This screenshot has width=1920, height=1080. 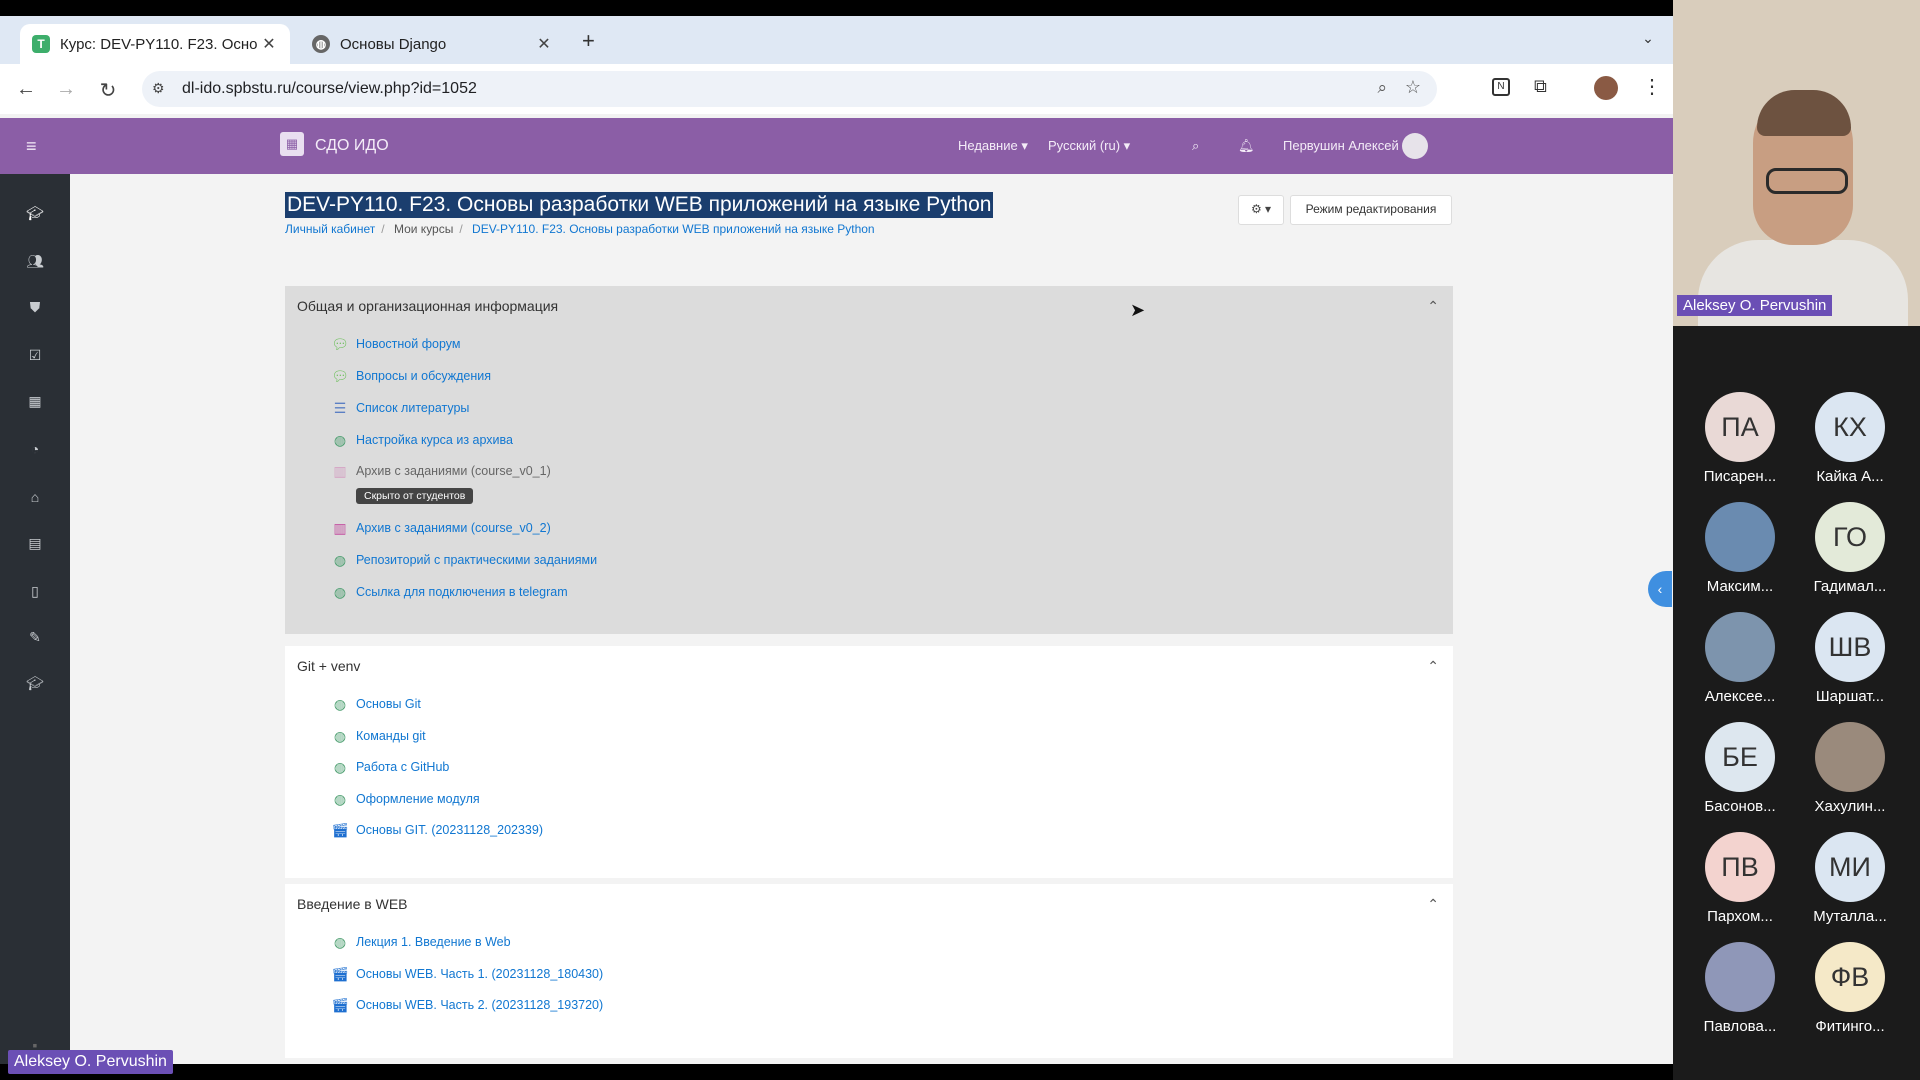 I want to click on activity-discussion-forum: 💬︎ Вопросы и обсуждения, so click(x=410, y=376).